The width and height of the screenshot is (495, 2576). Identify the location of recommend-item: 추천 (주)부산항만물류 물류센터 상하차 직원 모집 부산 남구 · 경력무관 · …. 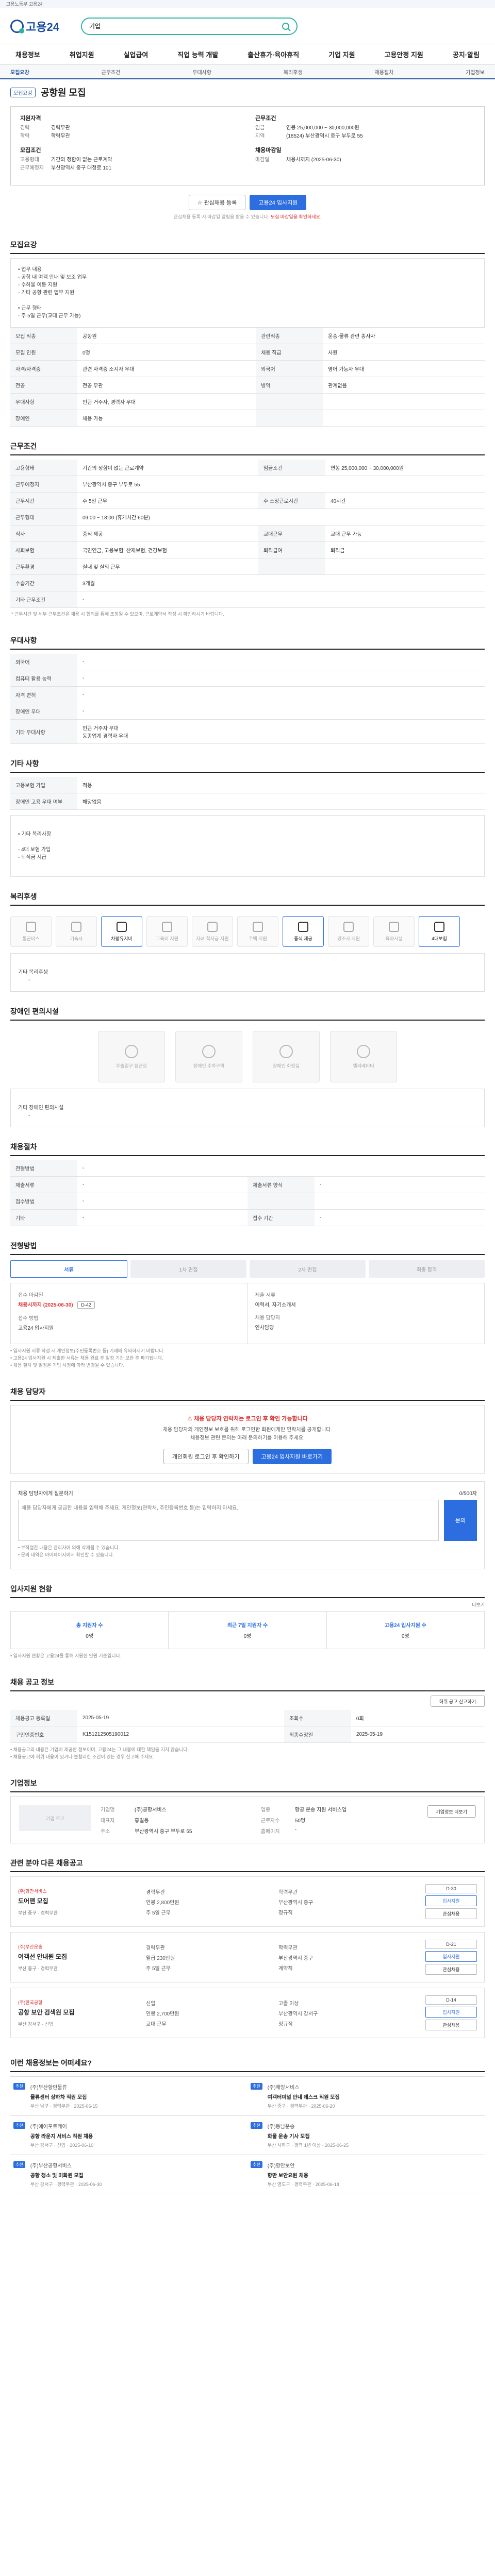
(129, 2096).